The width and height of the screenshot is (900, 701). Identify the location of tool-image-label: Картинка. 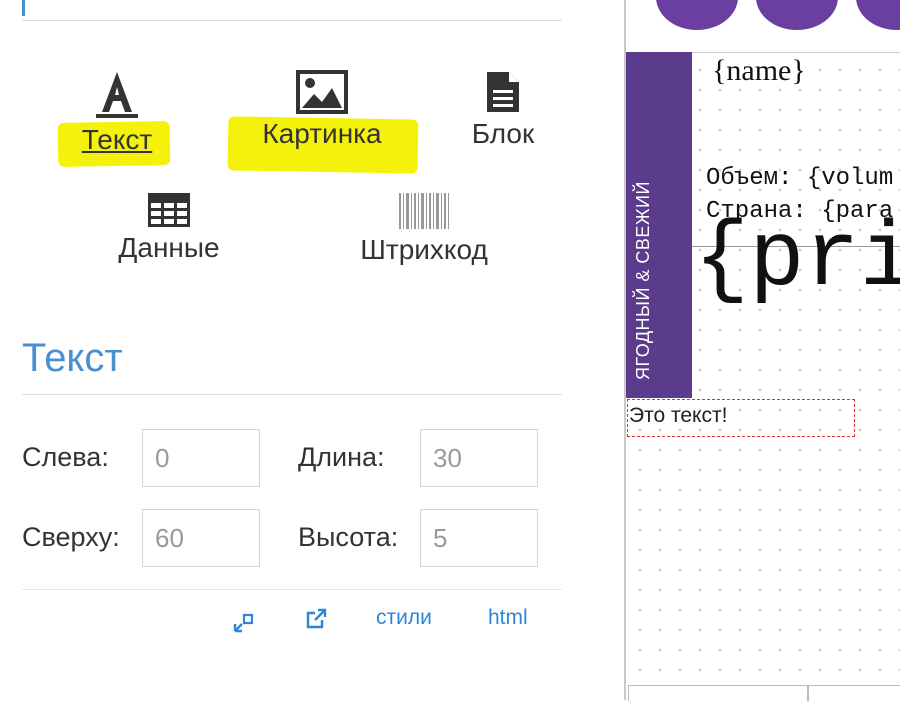
(322, 133).